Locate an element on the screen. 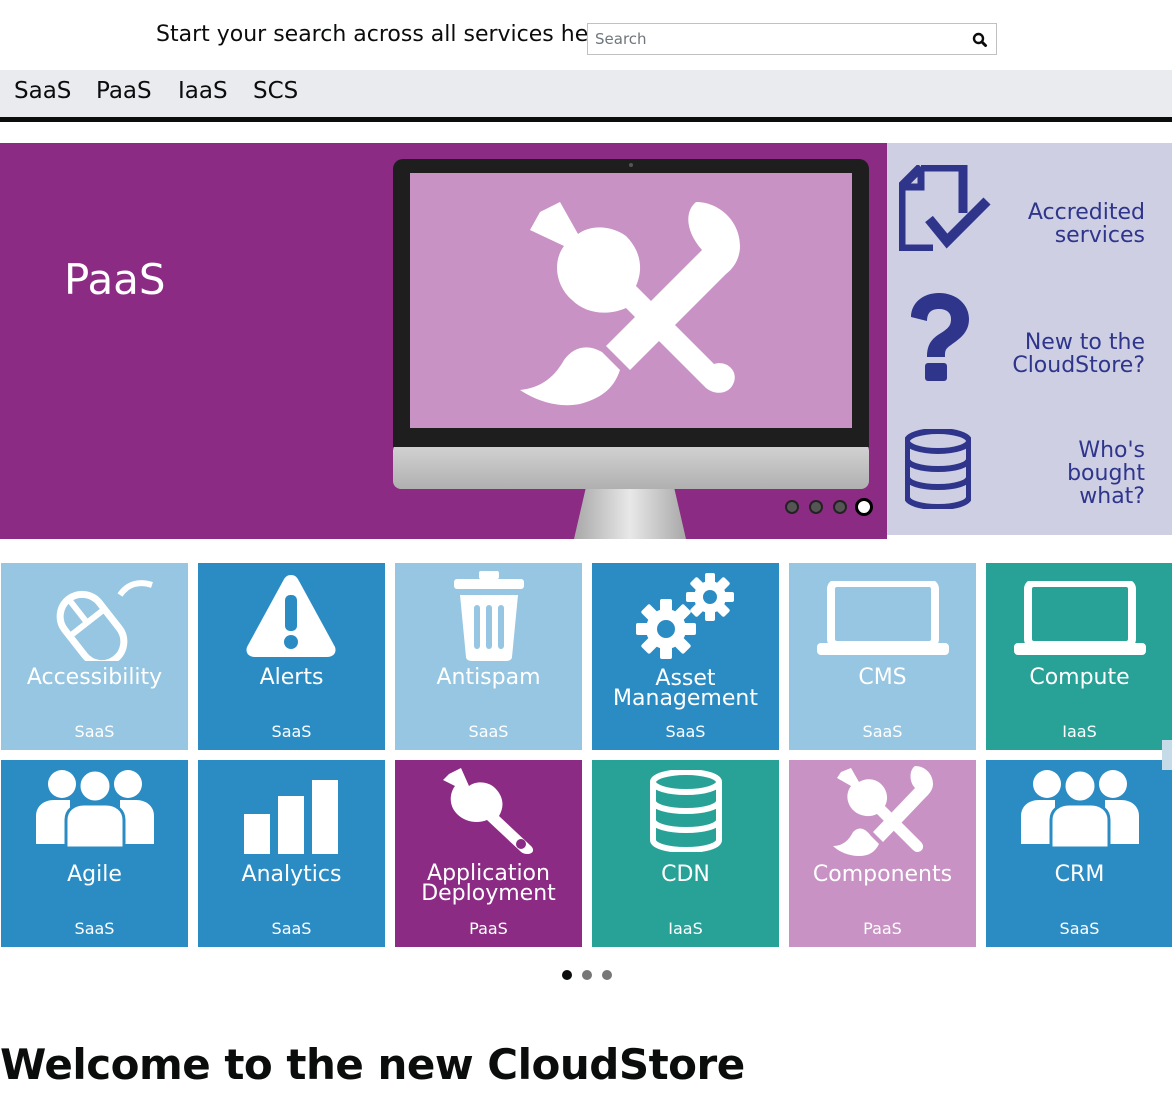 The width and height of the screenshot is (1172, 1098). side-link-accredited-services: Accredited services is located at coordinates (1029, 207).